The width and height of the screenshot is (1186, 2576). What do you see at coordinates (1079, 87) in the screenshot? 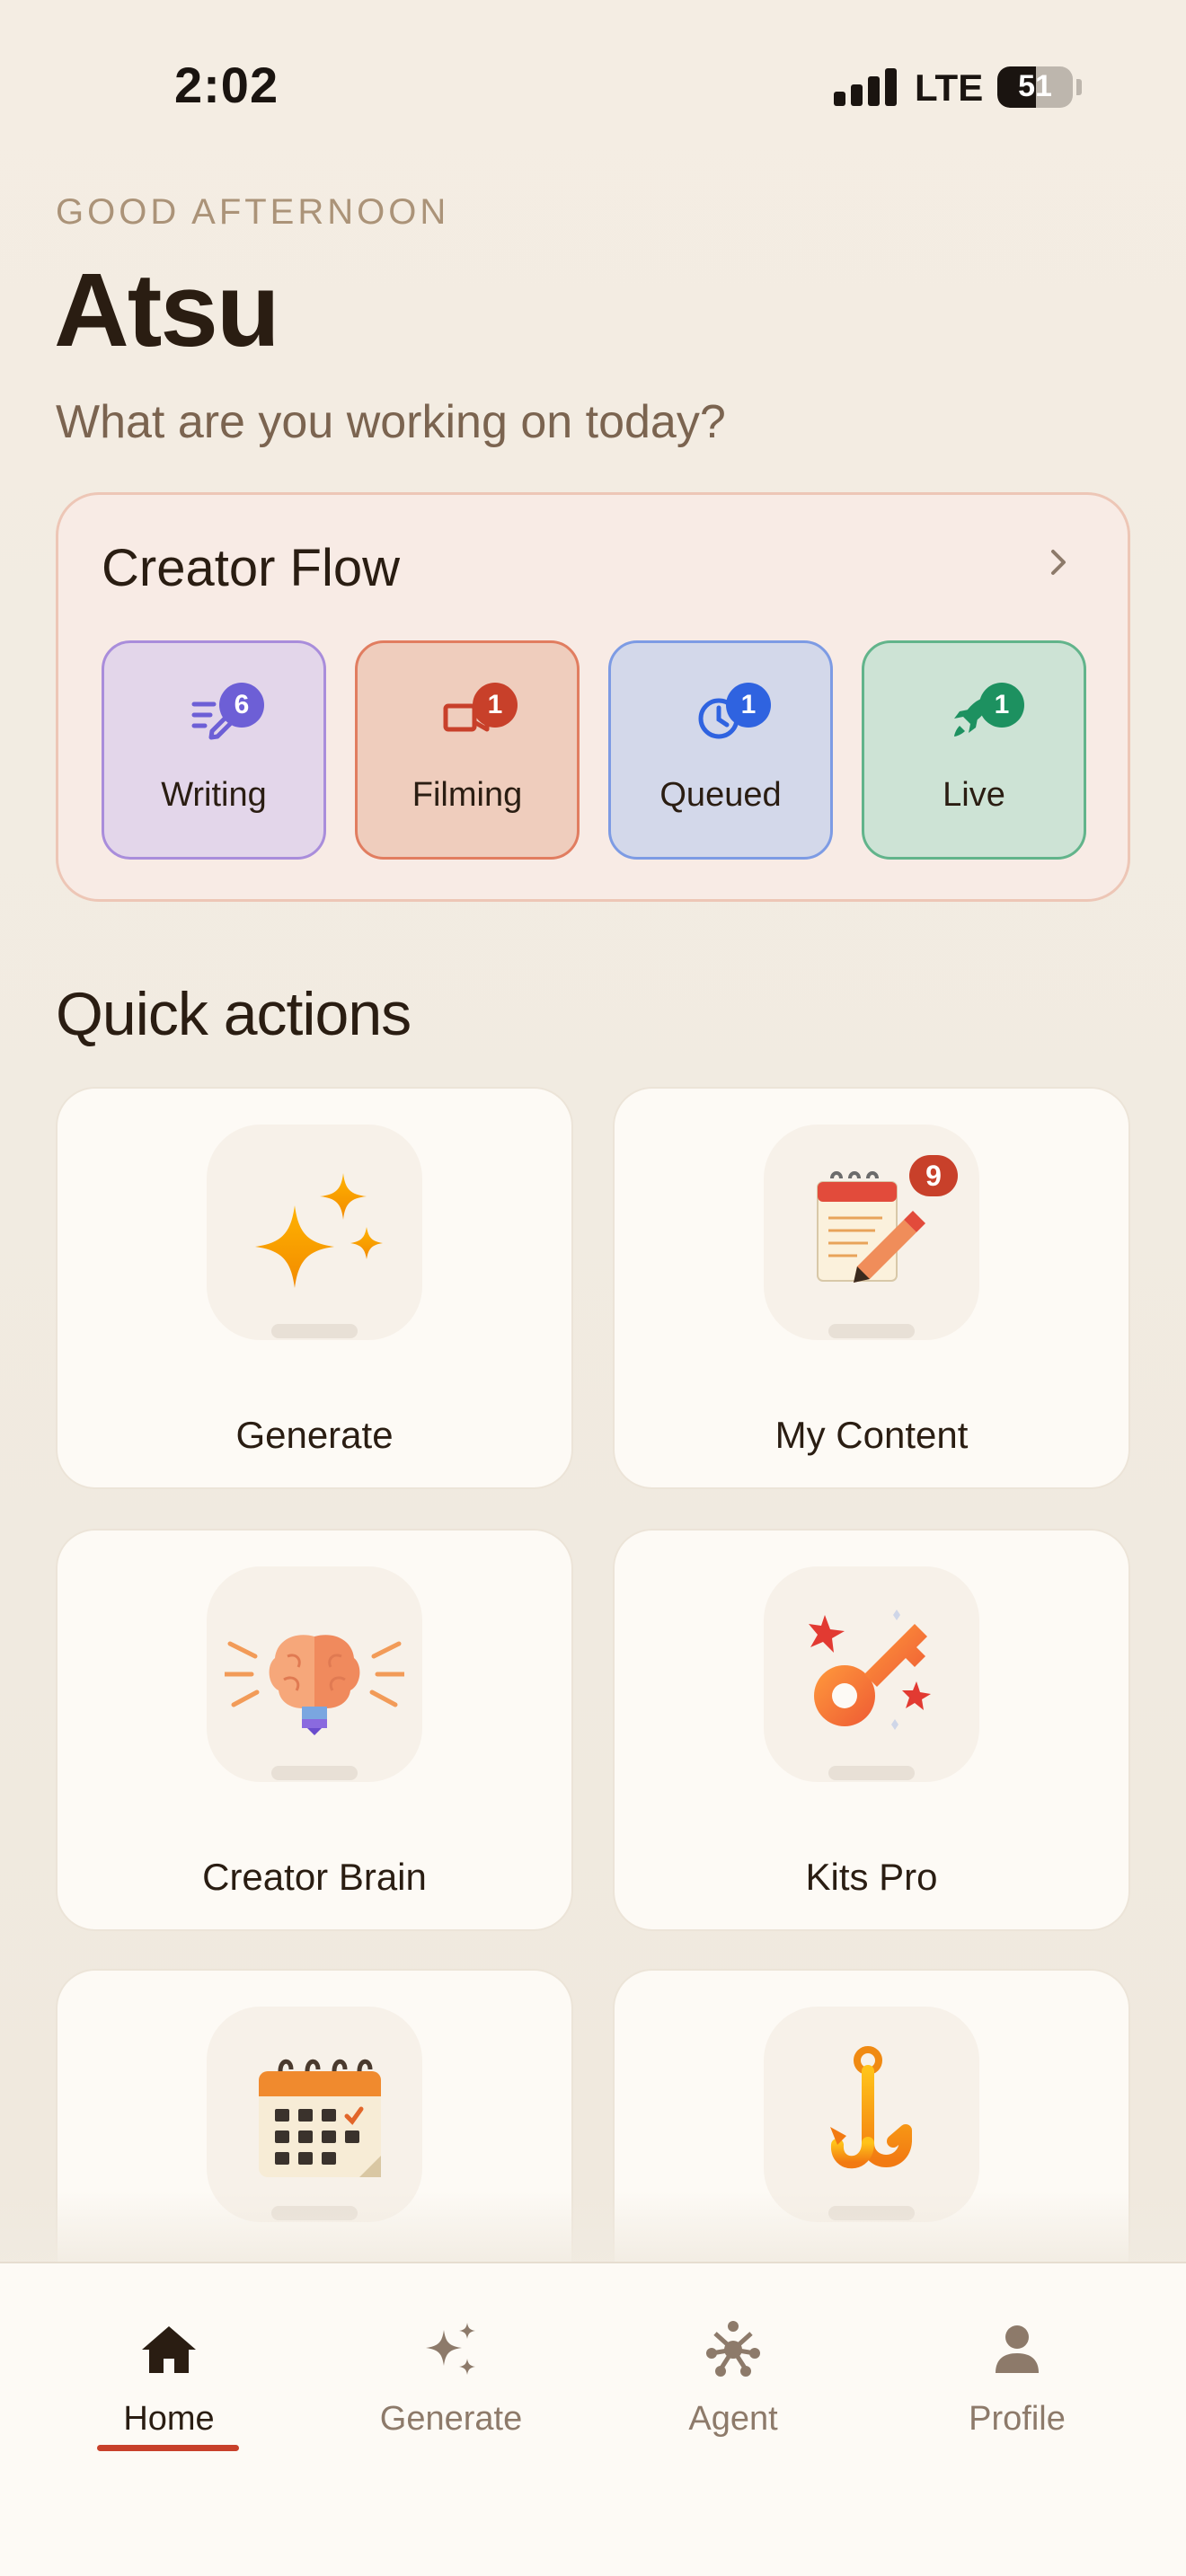
I see `battery-tip` at bounding box center [1079, 87].